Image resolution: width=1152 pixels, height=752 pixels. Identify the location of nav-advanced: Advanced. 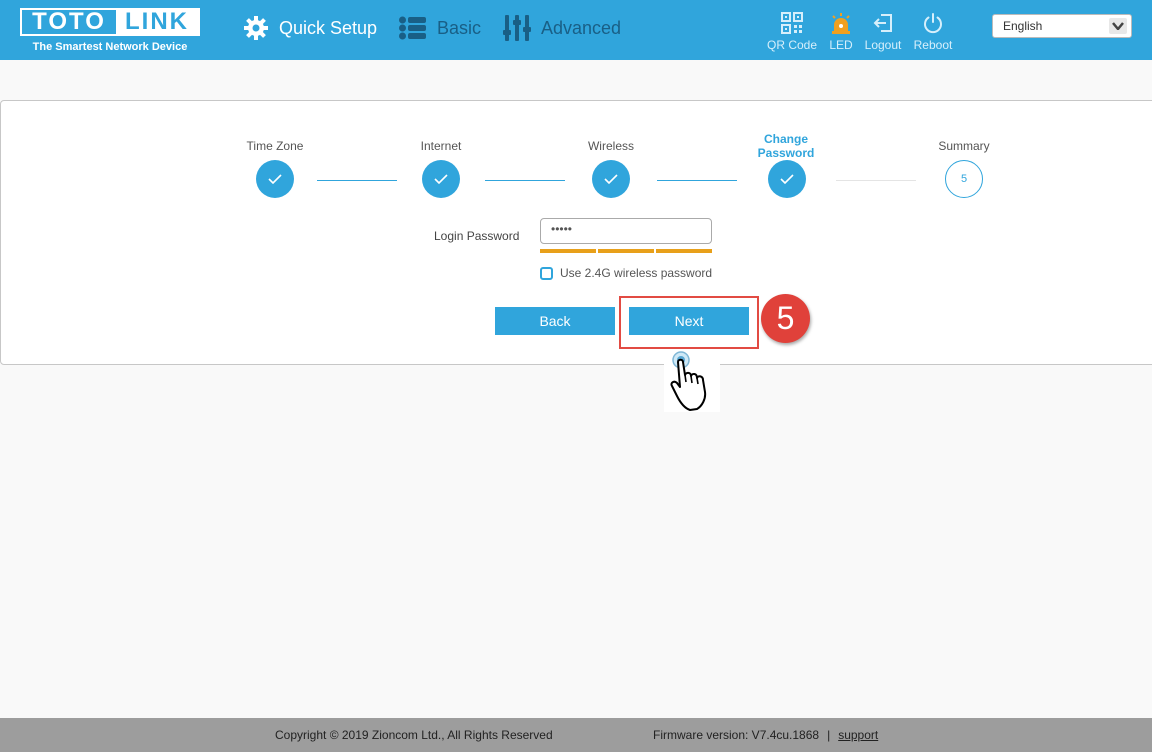
(562, 28).